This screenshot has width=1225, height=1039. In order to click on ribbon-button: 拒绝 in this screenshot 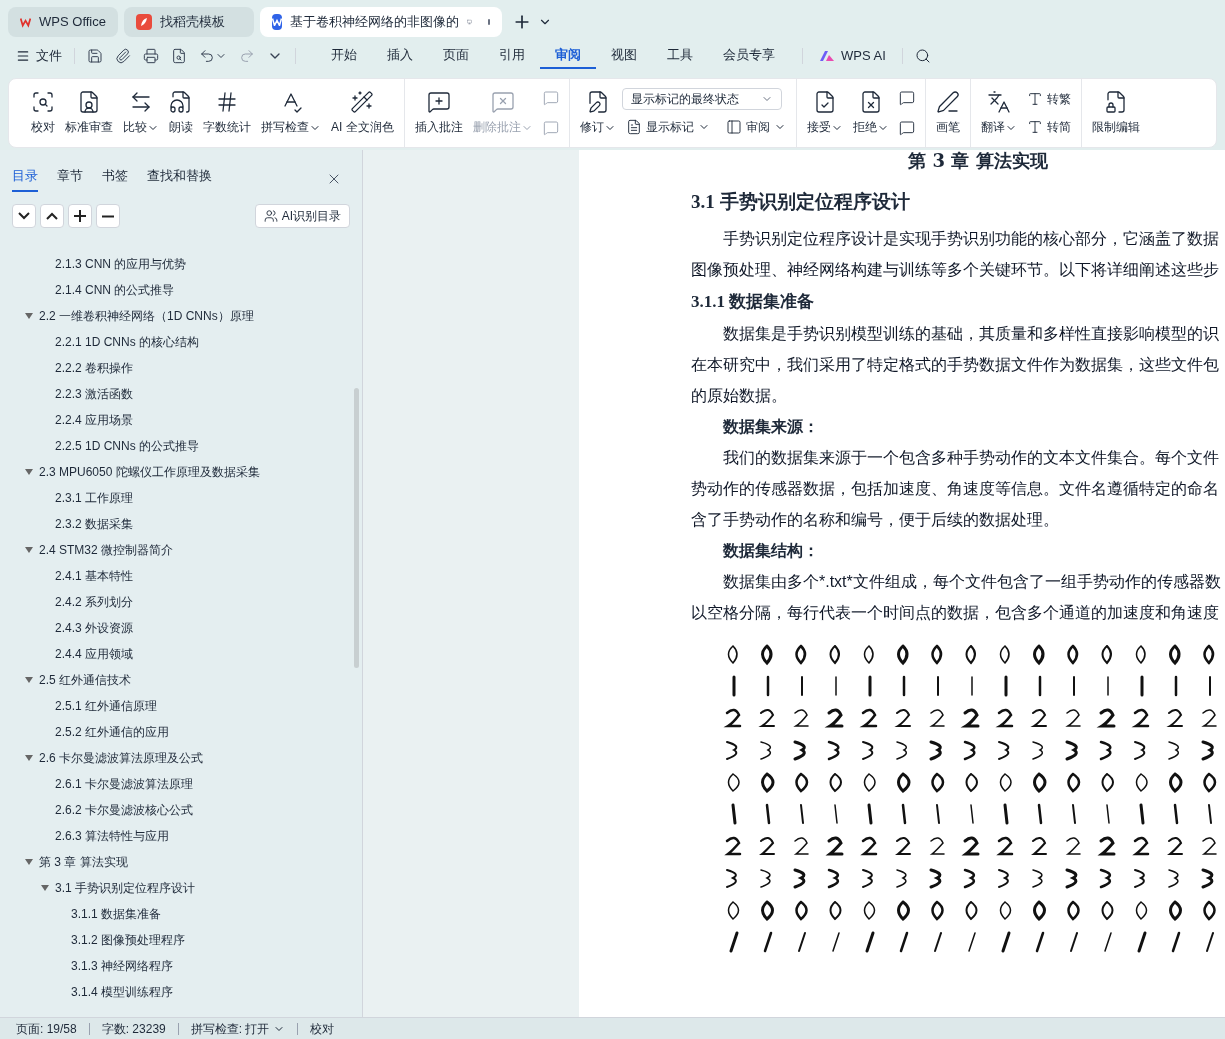, I will do `click(870, 113)`.